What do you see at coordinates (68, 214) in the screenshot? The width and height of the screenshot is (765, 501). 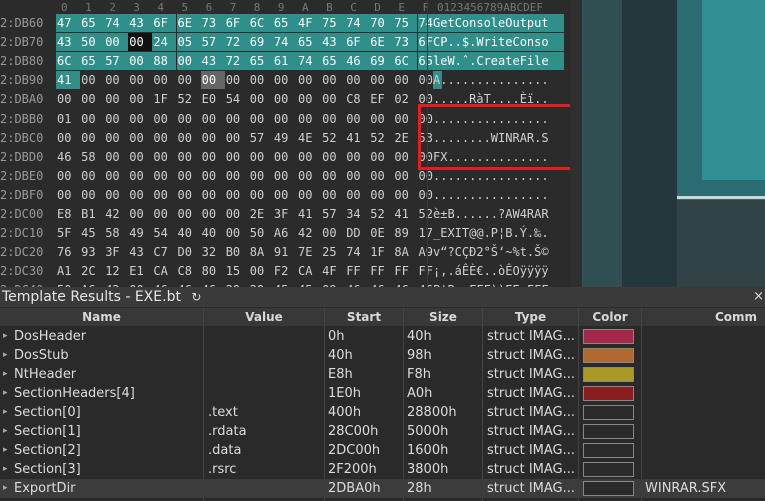 I see `hex-byte: E8` at bounding box center [68, 214].